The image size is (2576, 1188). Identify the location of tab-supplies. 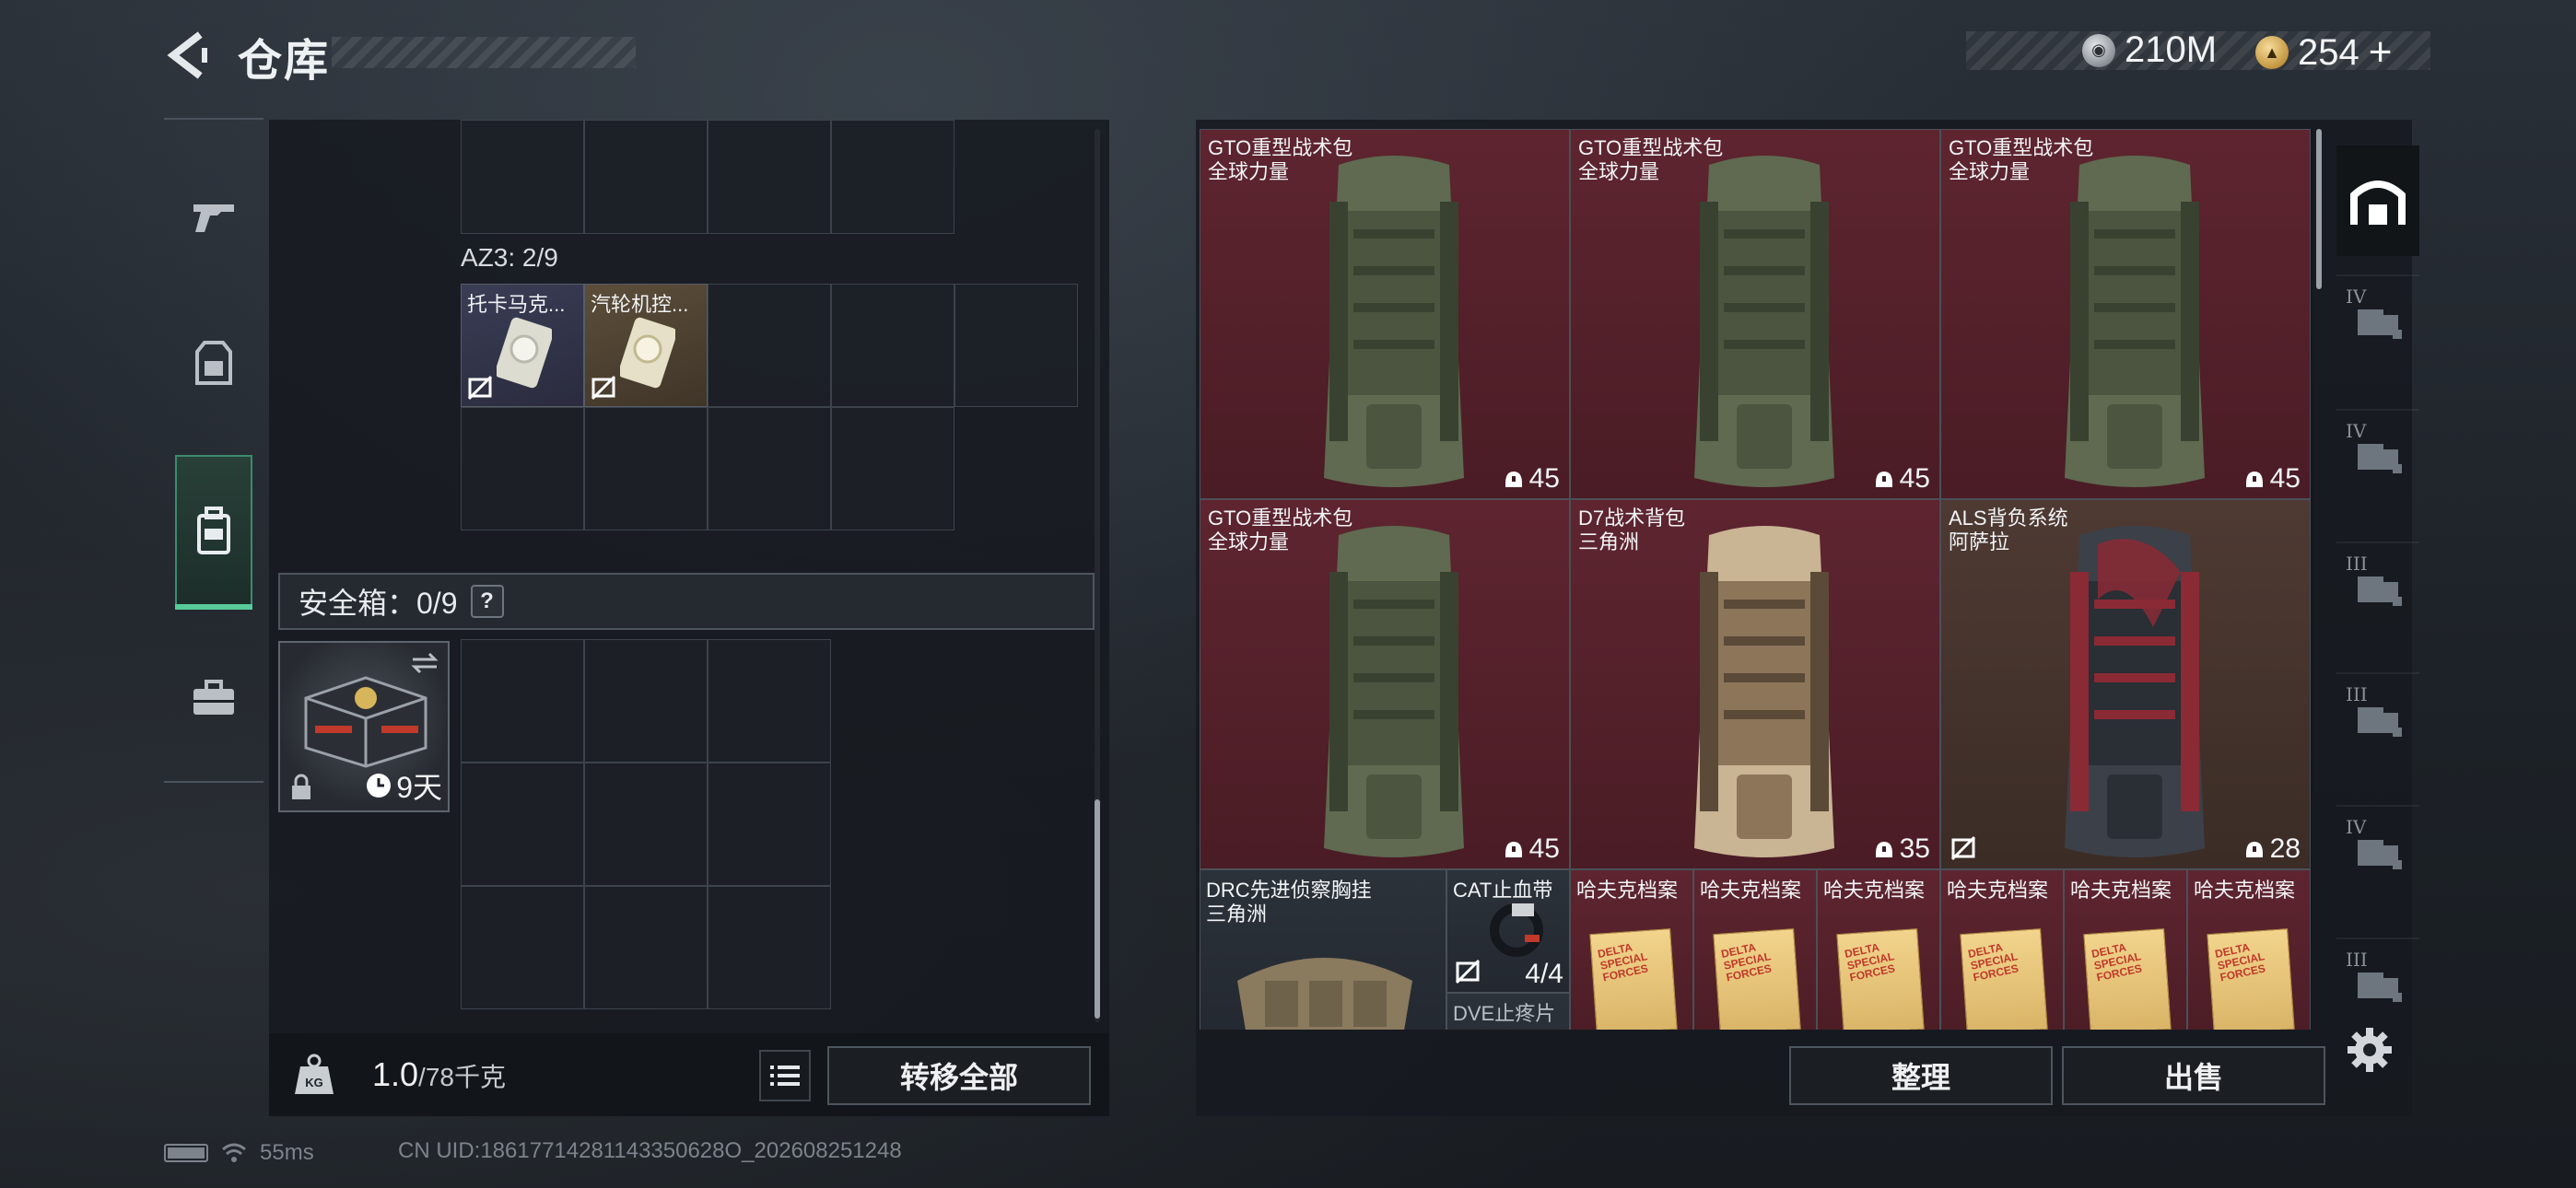
(213, 698).